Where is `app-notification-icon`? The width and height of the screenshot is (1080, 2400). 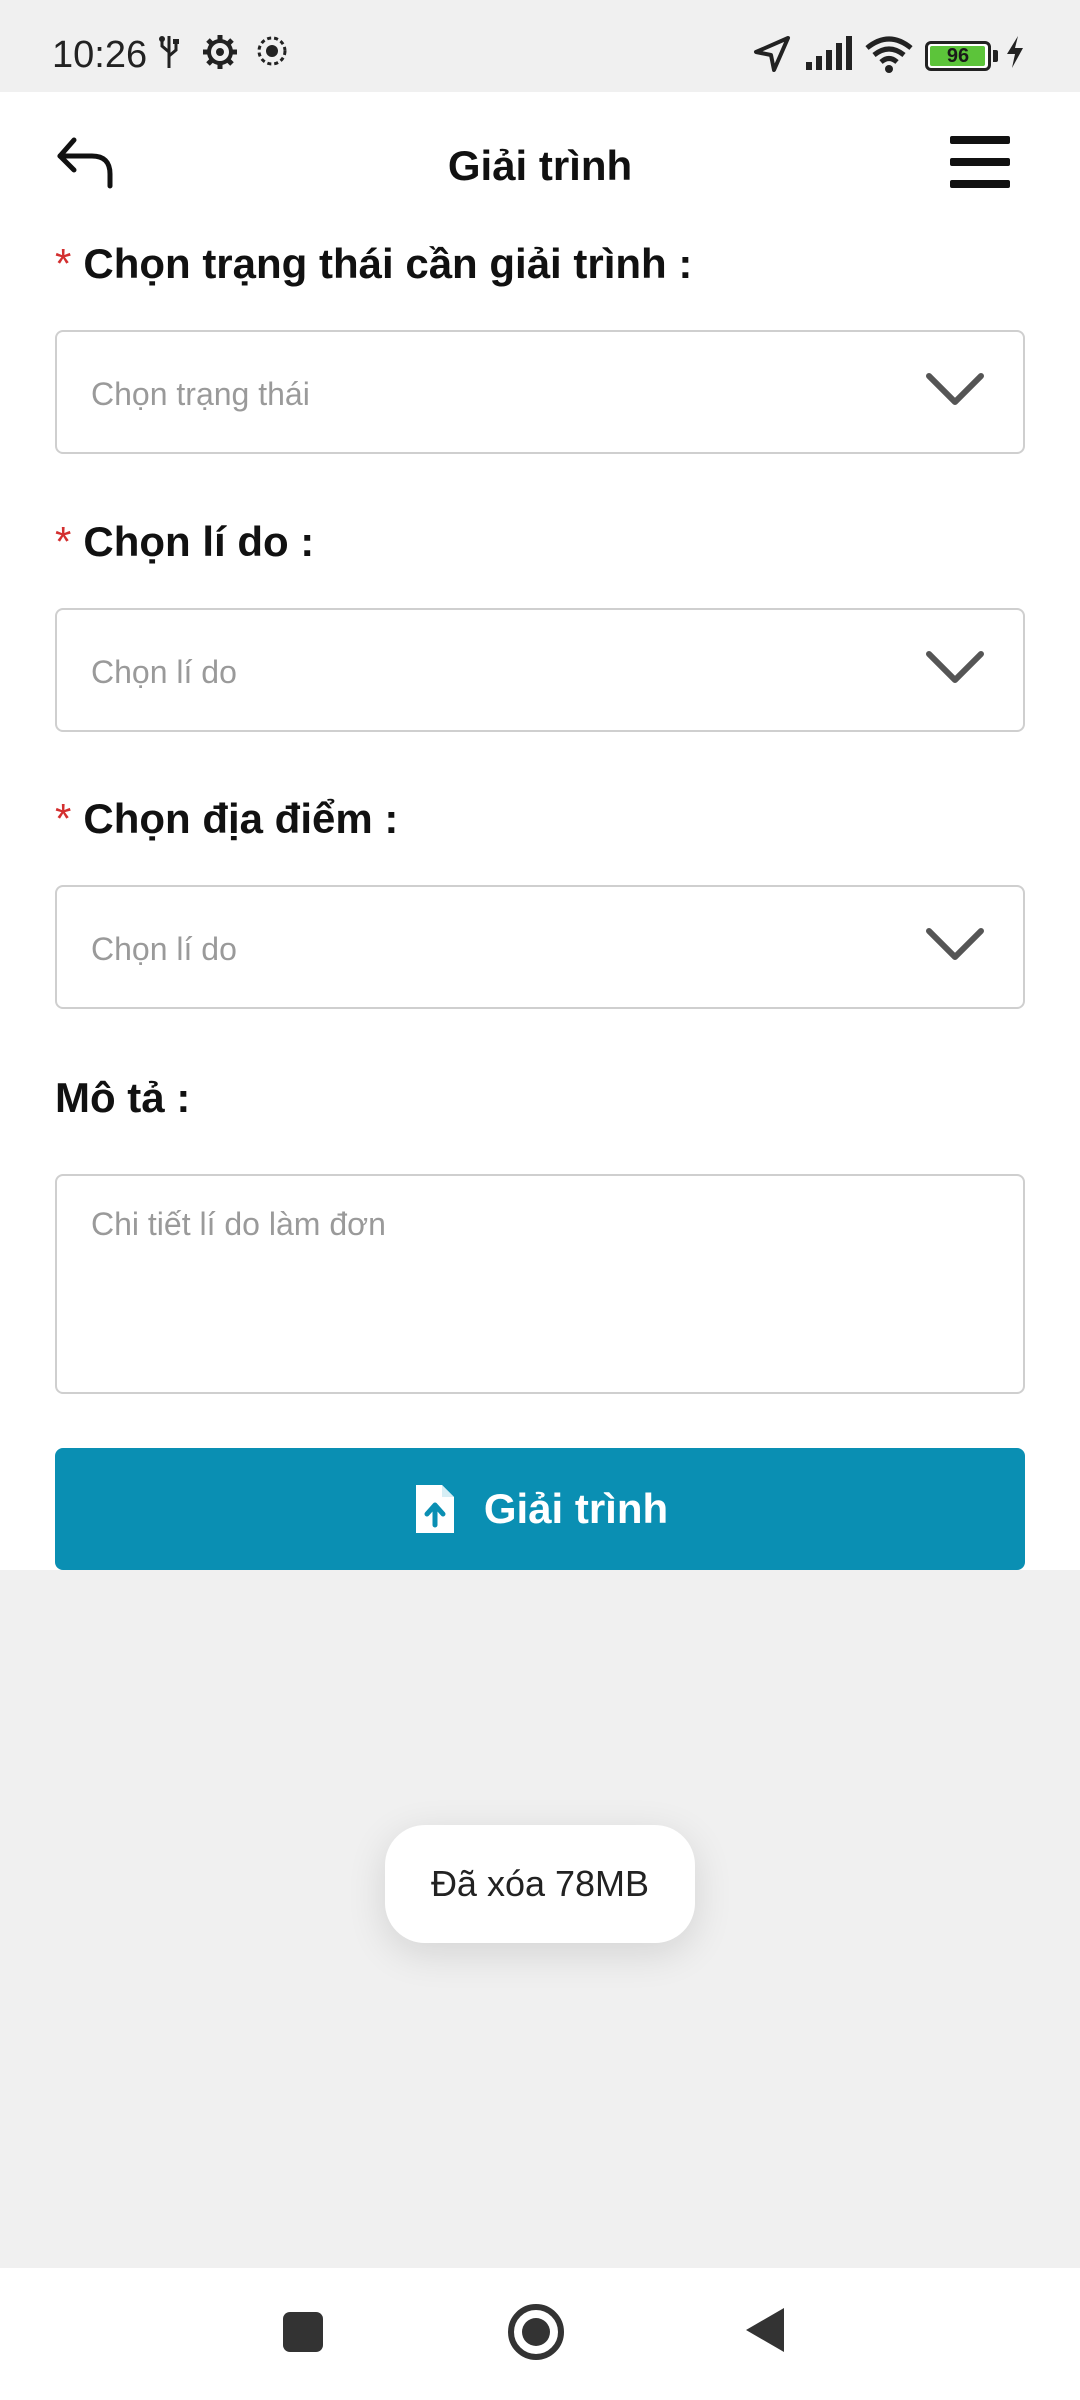
app-notification-icon is located at coordinates (272, 51).